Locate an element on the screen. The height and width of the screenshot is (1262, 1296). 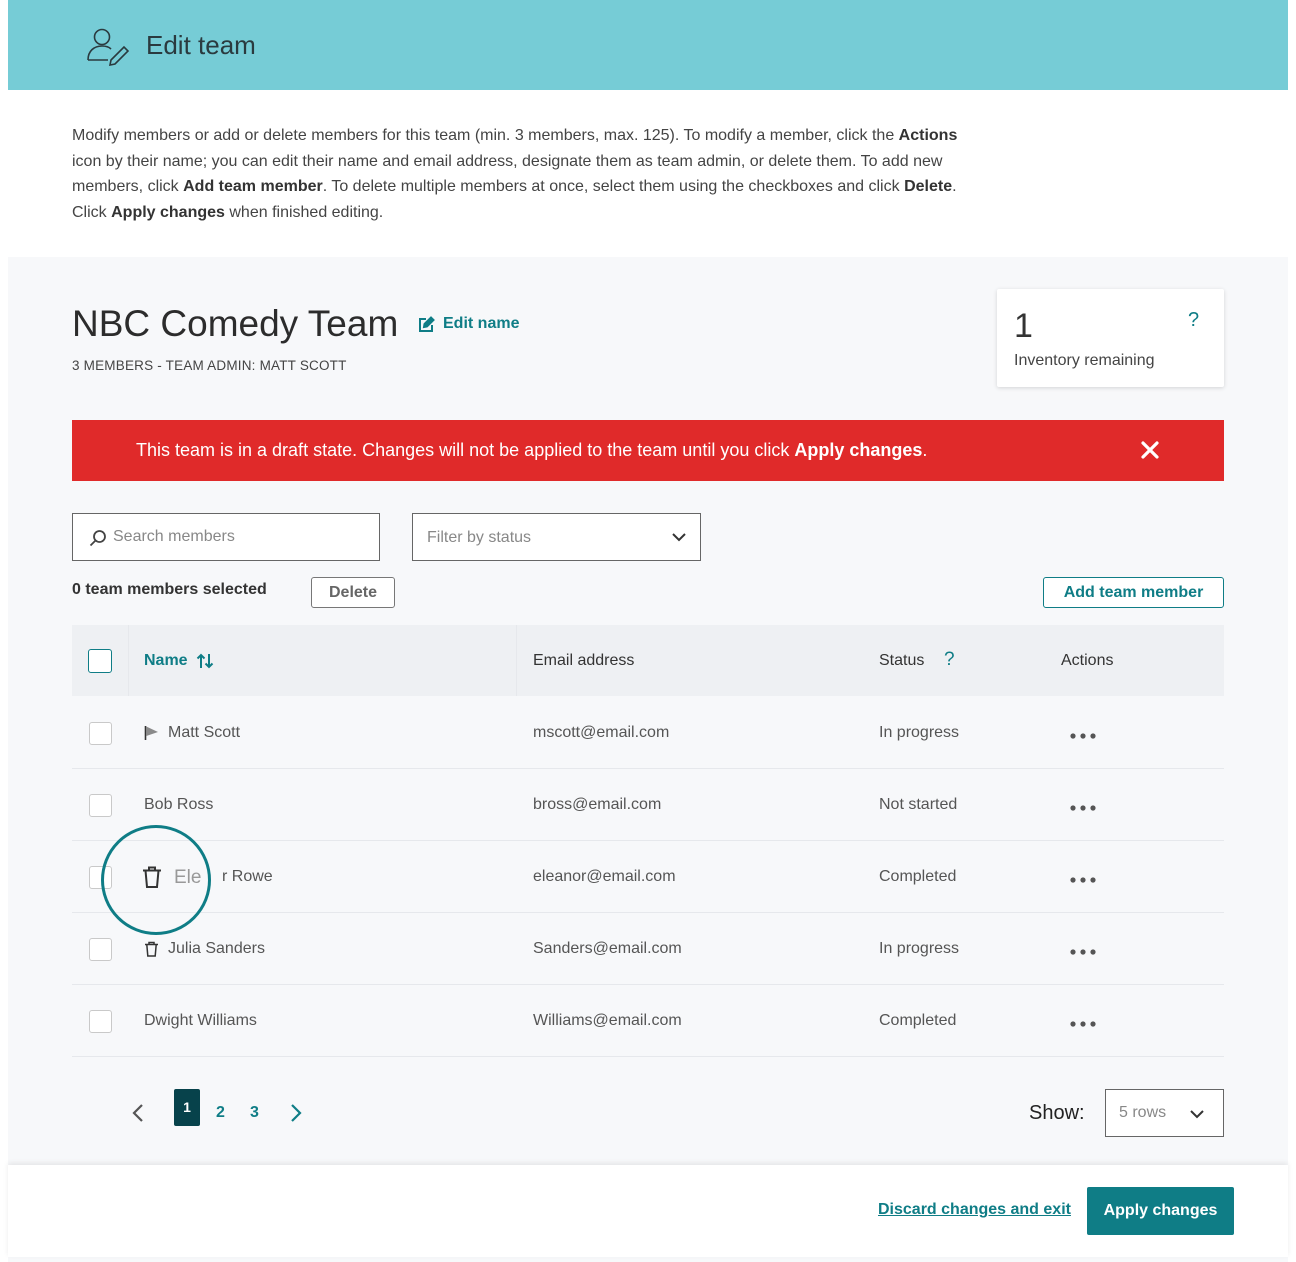
alert-bold: Apply changes is located at coordinates (858, 450).